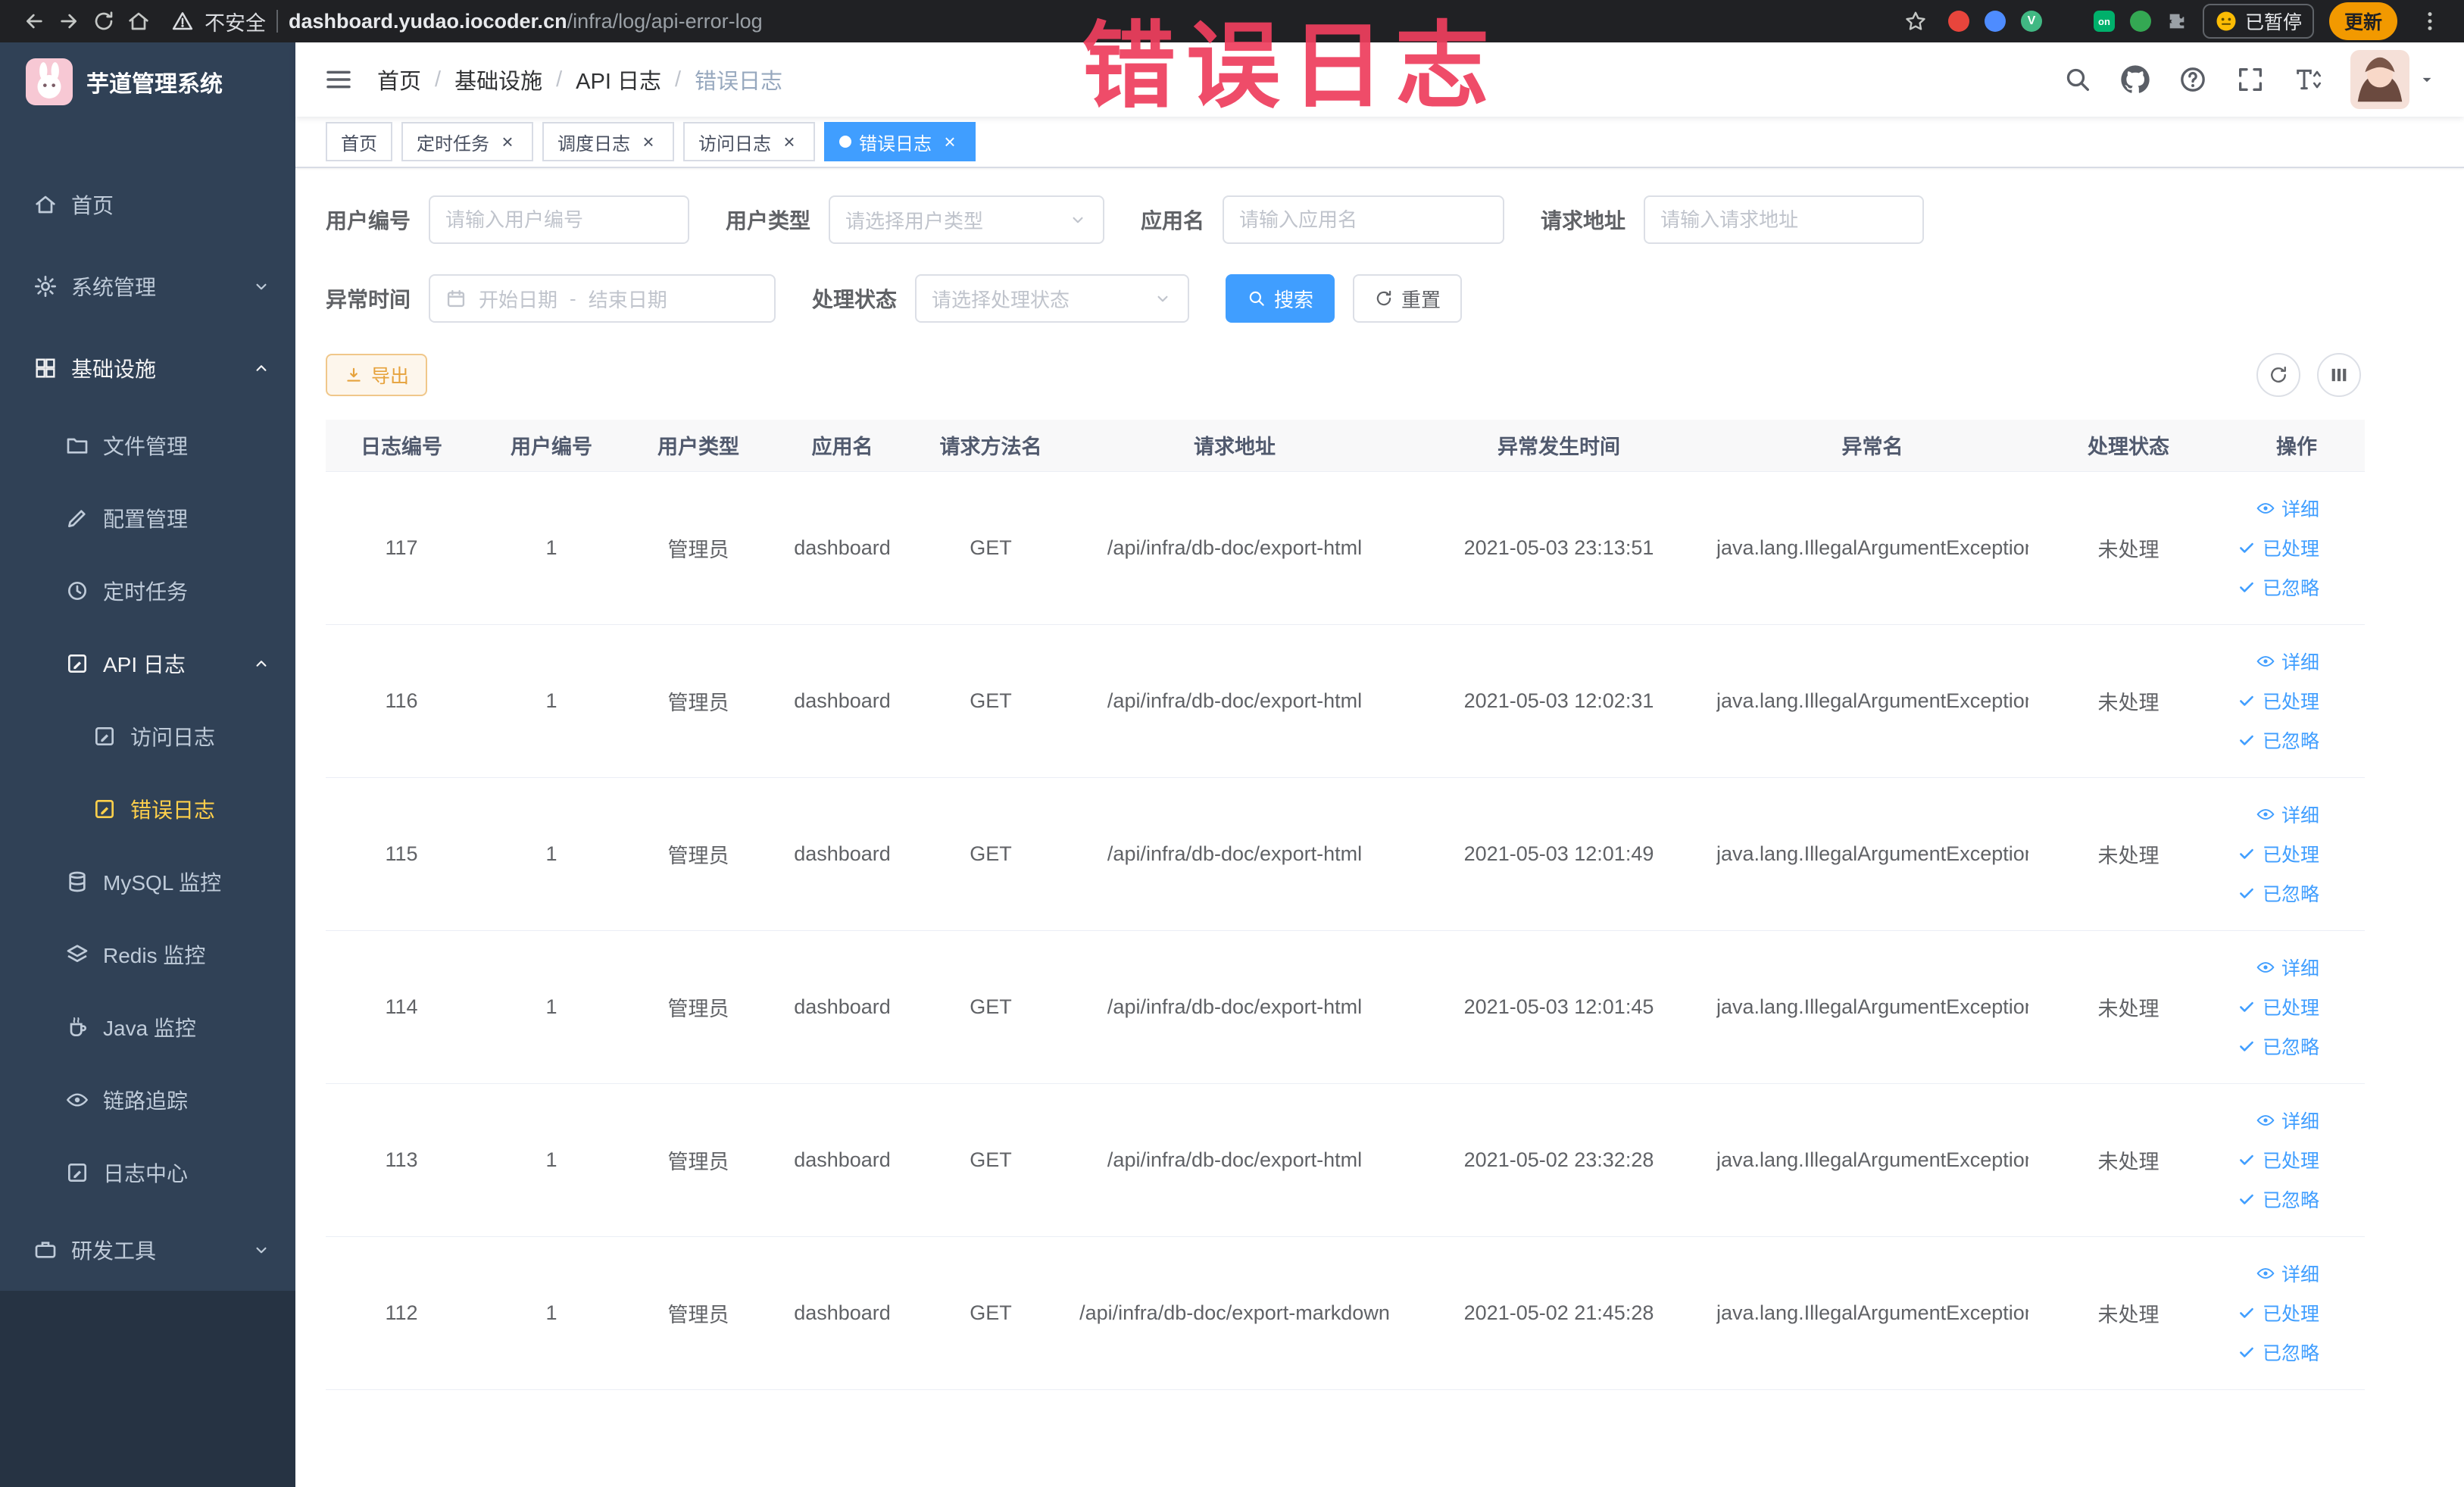  Describe the element at coordinates (147, 954) in the screenshot. I see `sidebar-item-redis: Redis 监控` at that location.